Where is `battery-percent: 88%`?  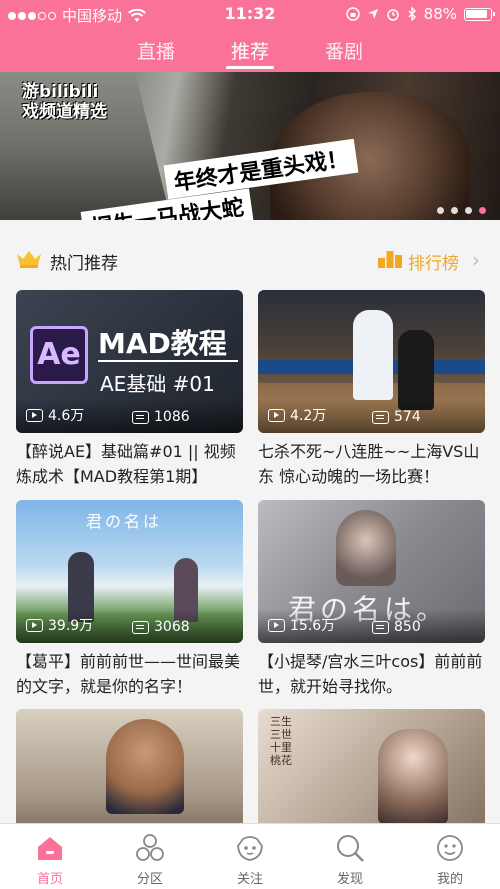 battery-percent: 88% is located at coordinates (440, 14).